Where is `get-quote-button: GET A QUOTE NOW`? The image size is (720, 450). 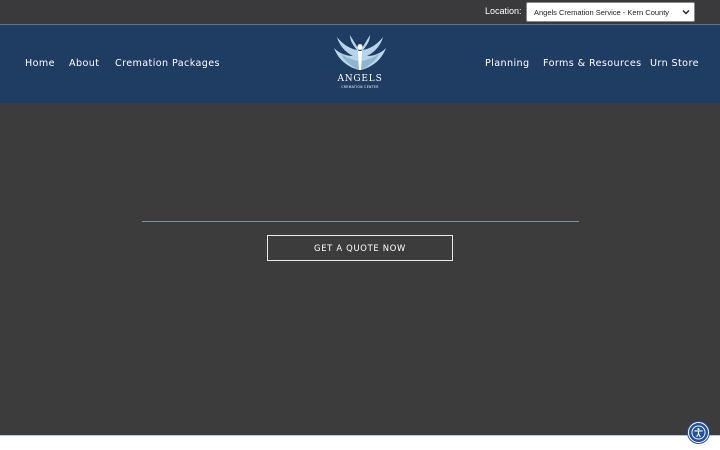
get-quote-button: GET A QUOTE NOW is located at coordinates (360, 248).